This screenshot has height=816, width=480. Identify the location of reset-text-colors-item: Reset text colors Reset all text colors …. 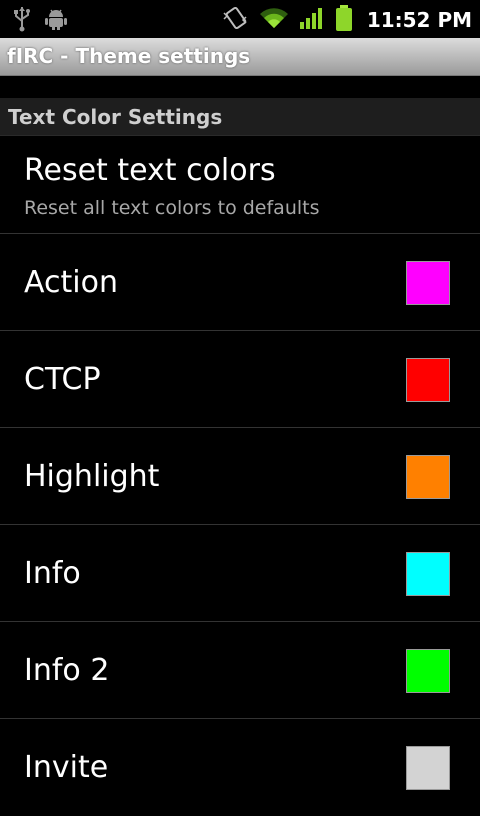
(240, 185).